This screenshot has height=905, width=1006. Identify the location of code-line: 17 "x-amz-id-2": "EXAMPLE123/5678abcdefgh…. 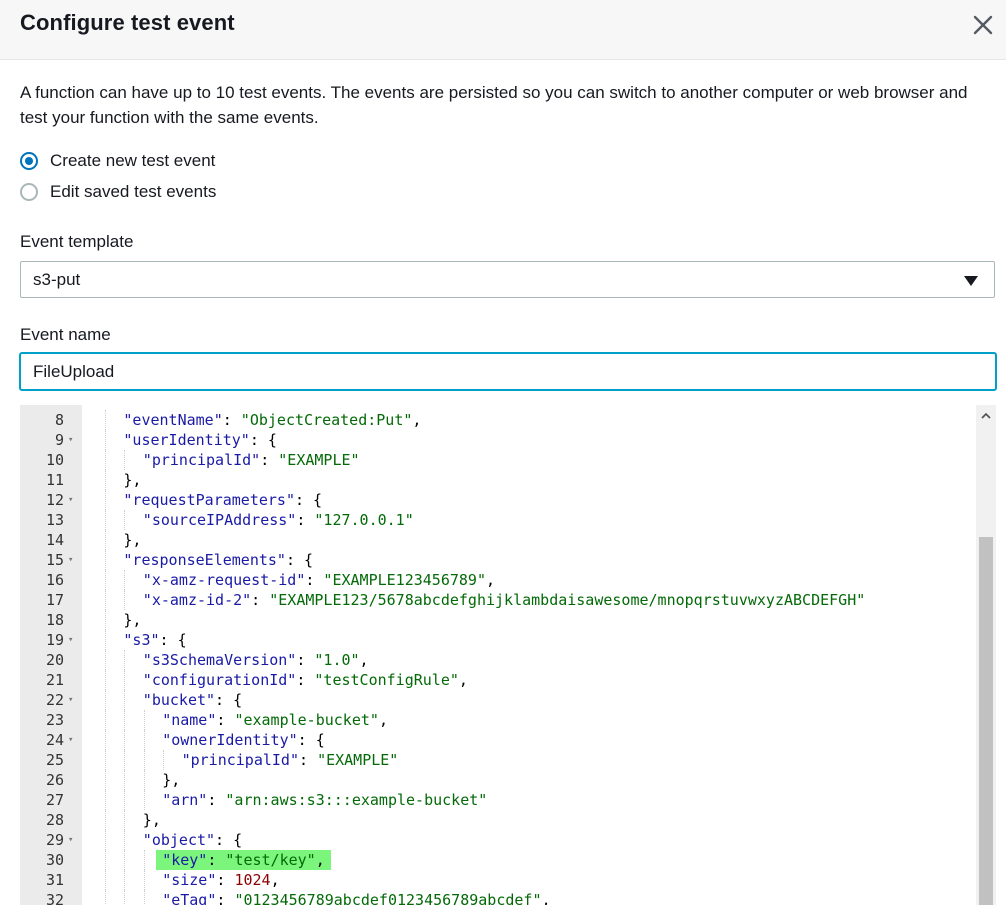
(498, 600).